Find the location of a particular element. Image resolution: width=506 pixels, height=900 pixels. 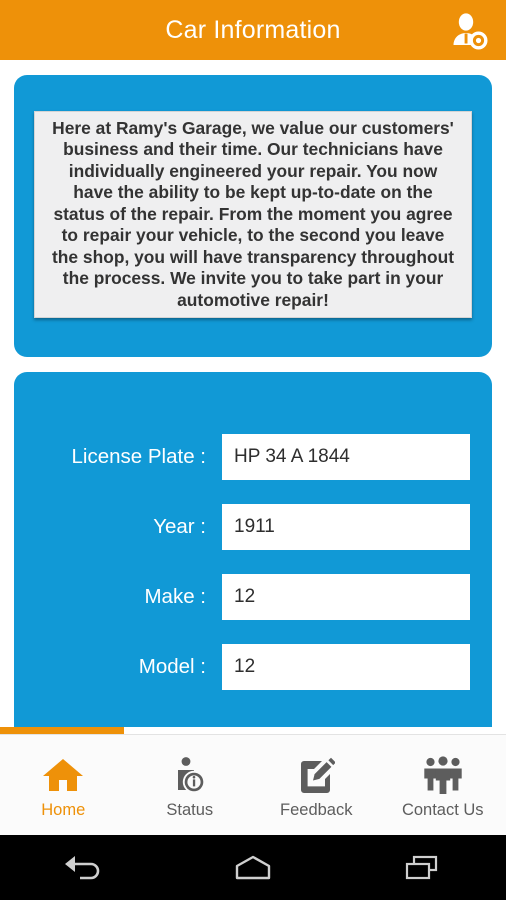

android-system-nav is located at coordinates (253, 867).